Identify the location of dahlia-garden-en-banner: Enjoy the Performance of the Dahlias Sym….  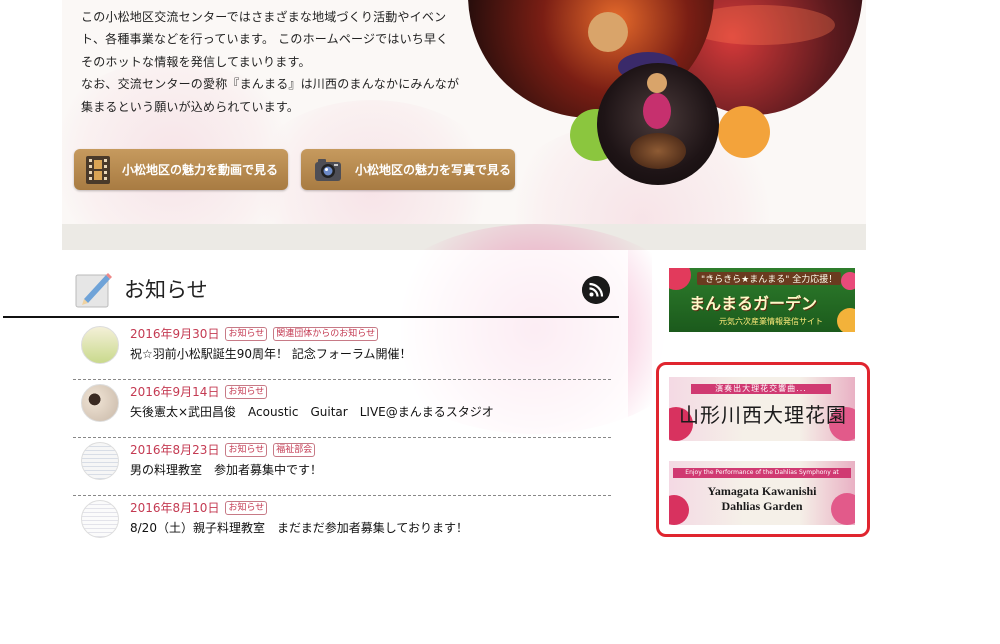
(762, 493).